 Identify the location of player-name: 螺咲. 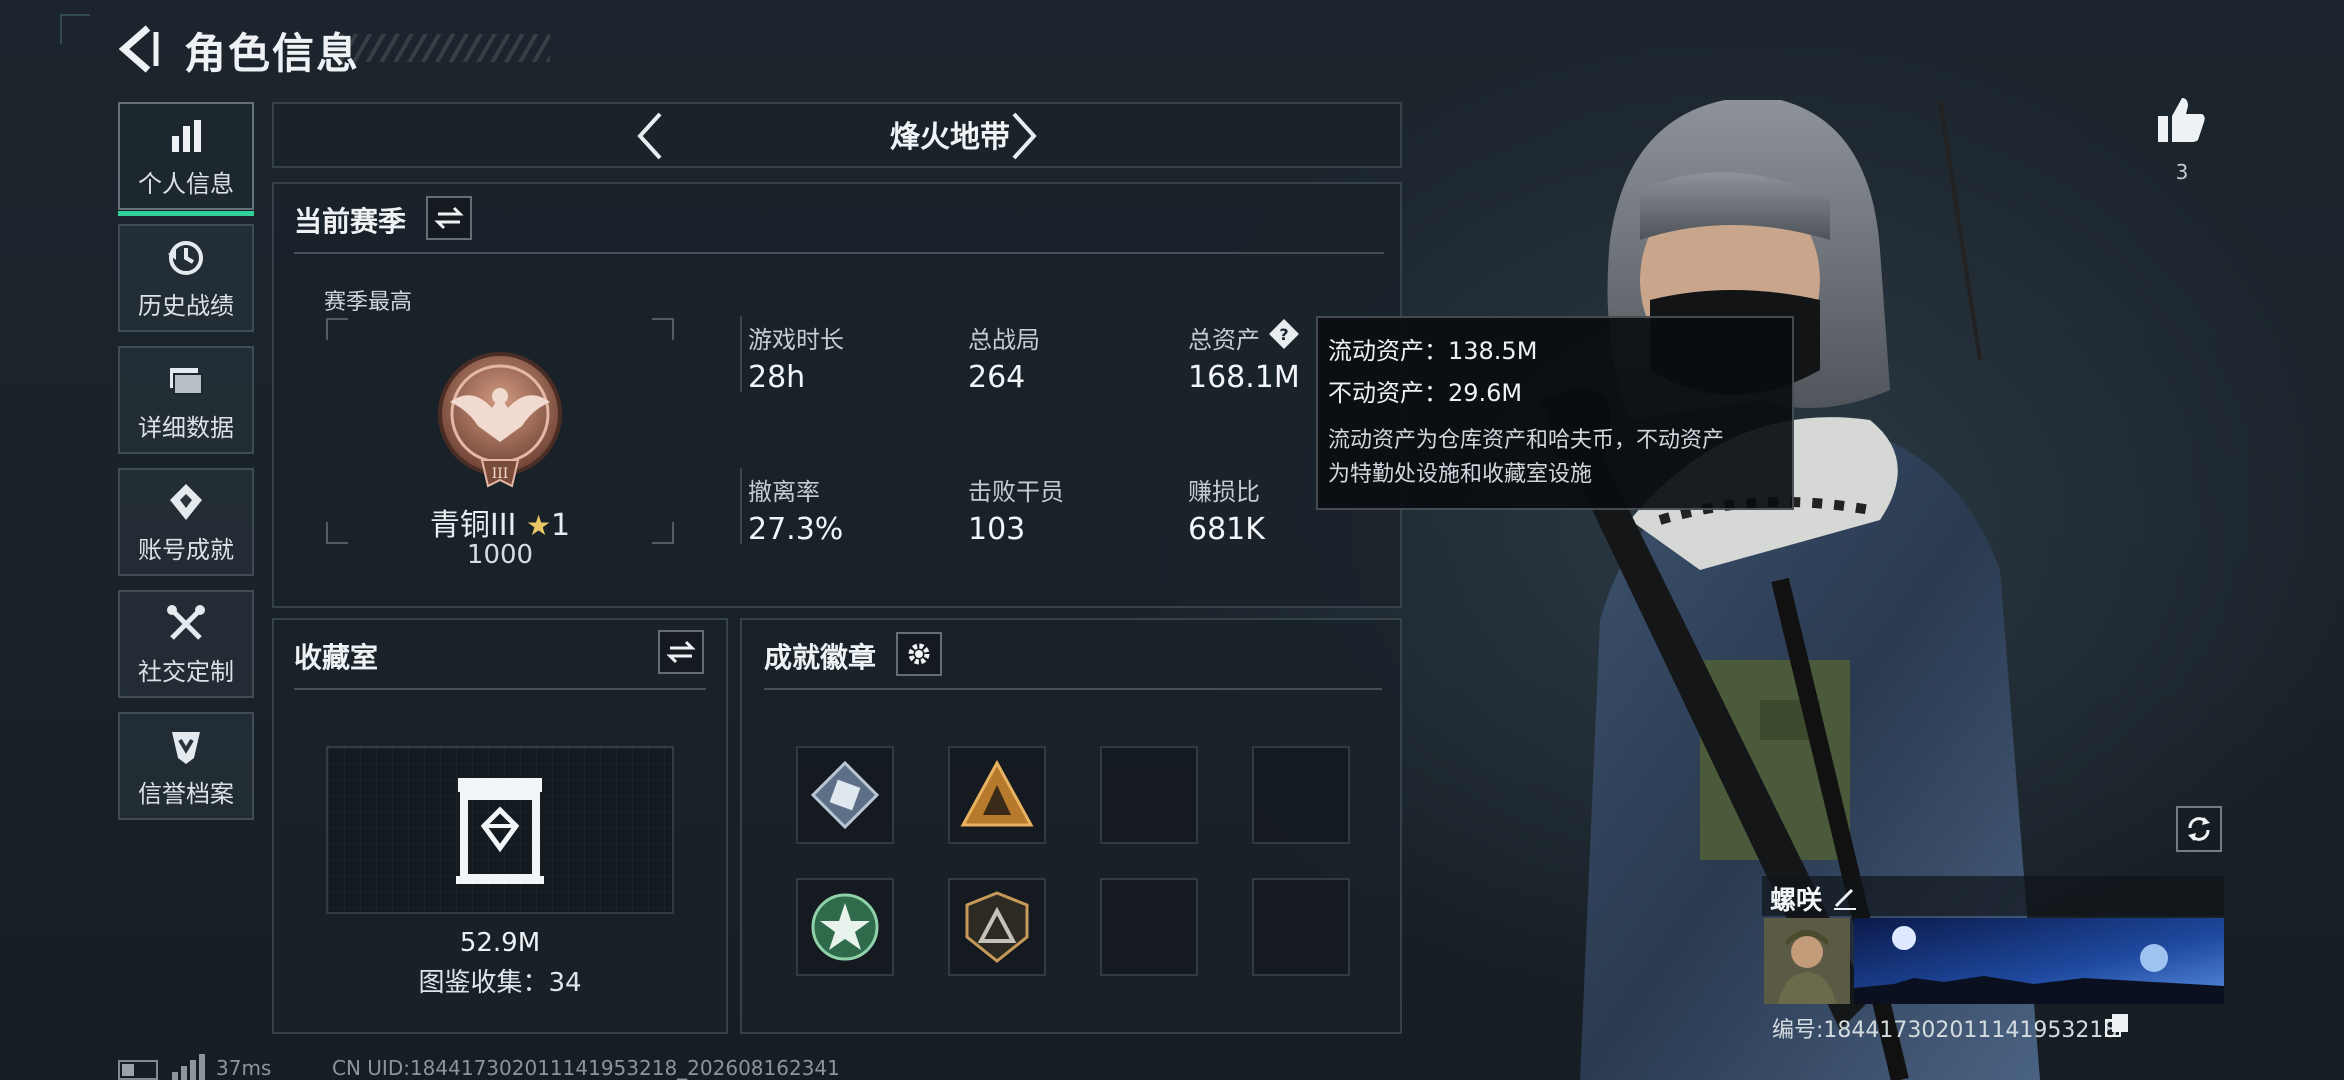
(1796, 901).